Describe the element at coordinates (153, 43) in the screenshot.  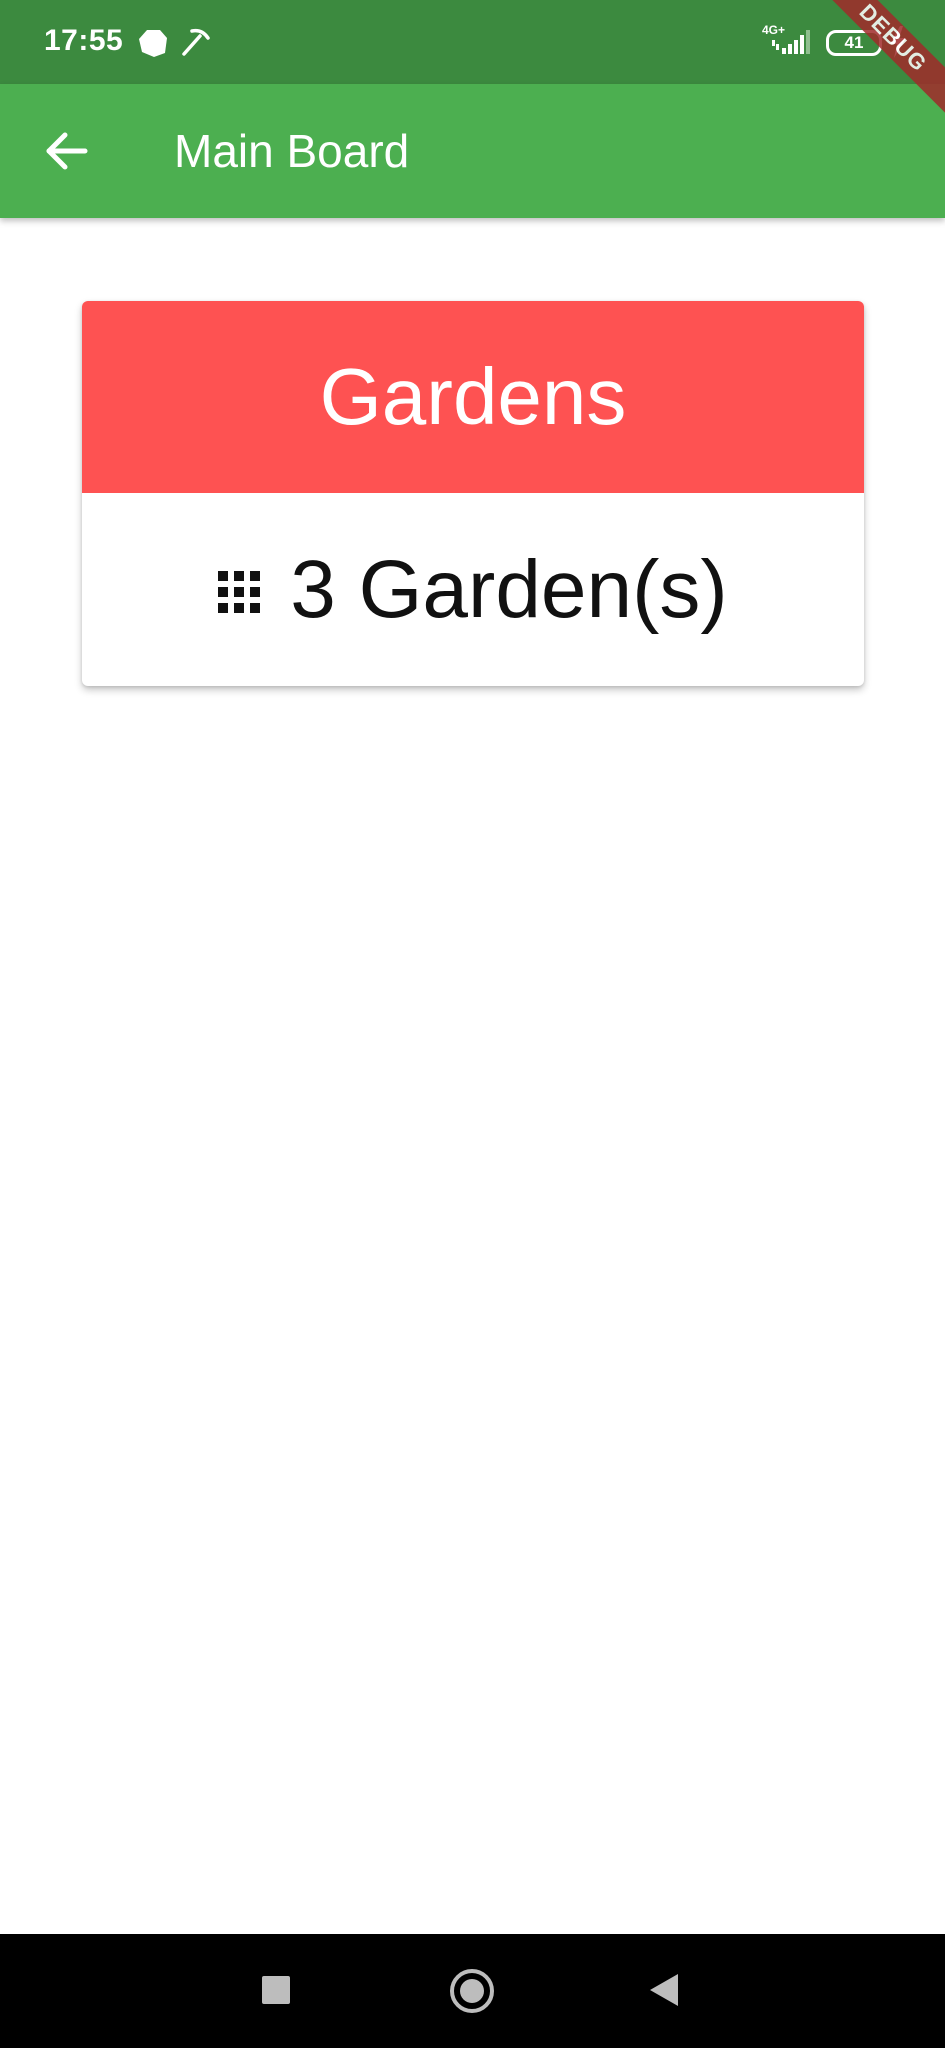
I see `app-notification-icon` at that location.